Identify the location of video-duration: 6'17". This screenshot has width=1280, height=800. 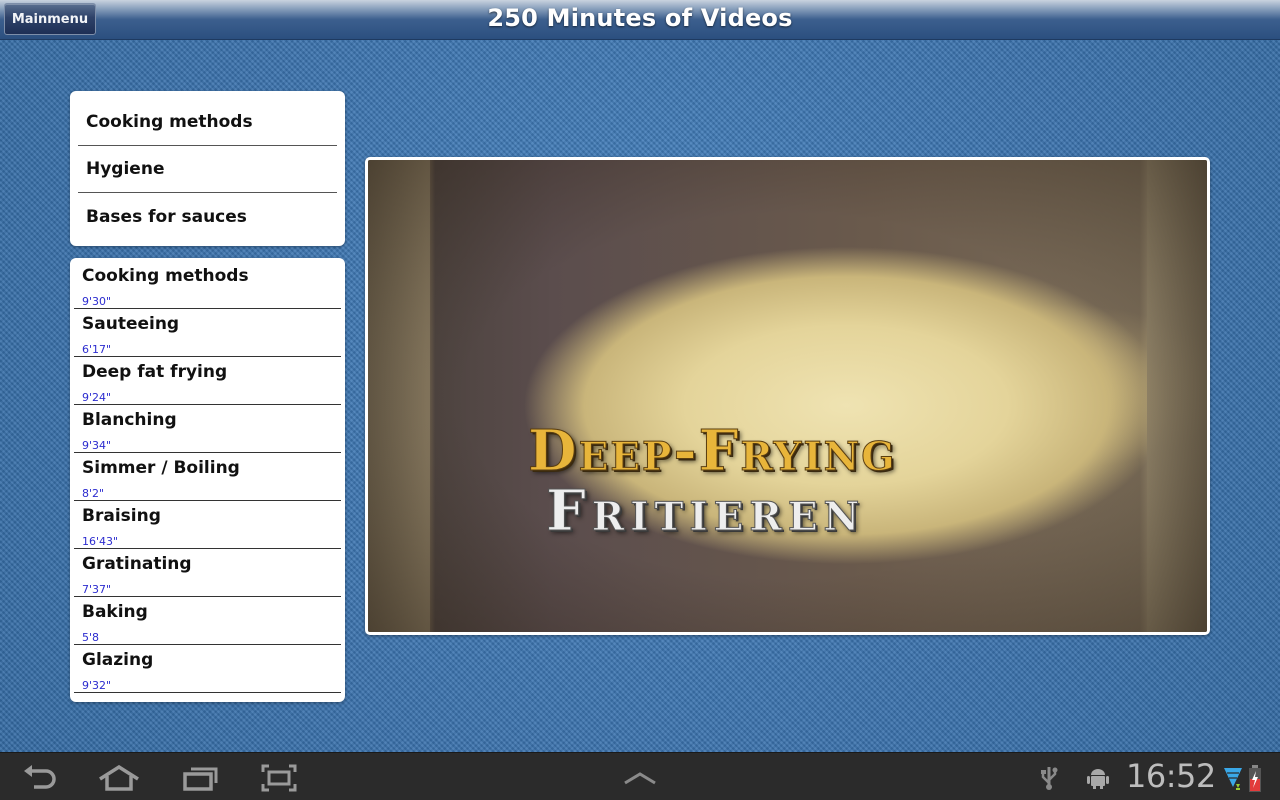
(97, 349).